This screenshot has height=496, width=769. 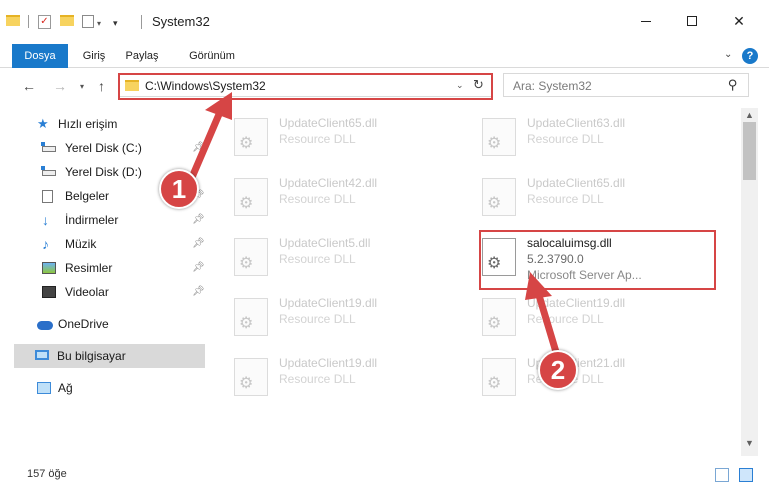 I want to click on title-bar: ✓ ▾ ▾ System32 ✕, so click(x=384, y=22).